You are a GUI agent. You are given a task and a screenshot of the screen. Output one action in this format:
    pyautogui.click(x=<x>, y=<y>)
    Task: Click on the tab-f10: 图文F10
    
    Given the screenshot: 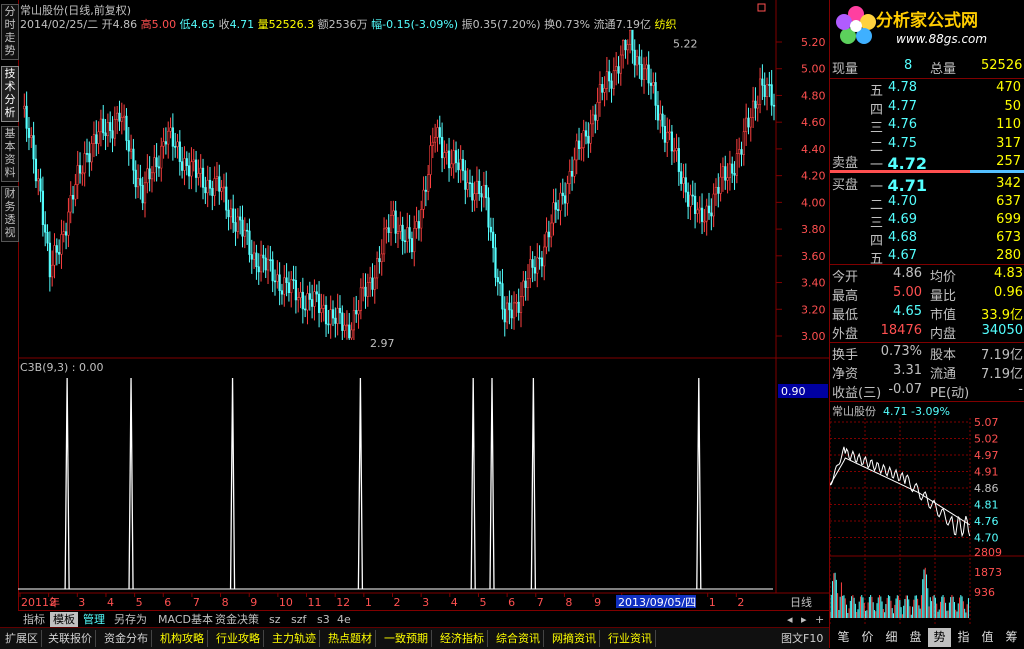 What is the action you would take?
    pyautogui.click(x=802, y=638)
    